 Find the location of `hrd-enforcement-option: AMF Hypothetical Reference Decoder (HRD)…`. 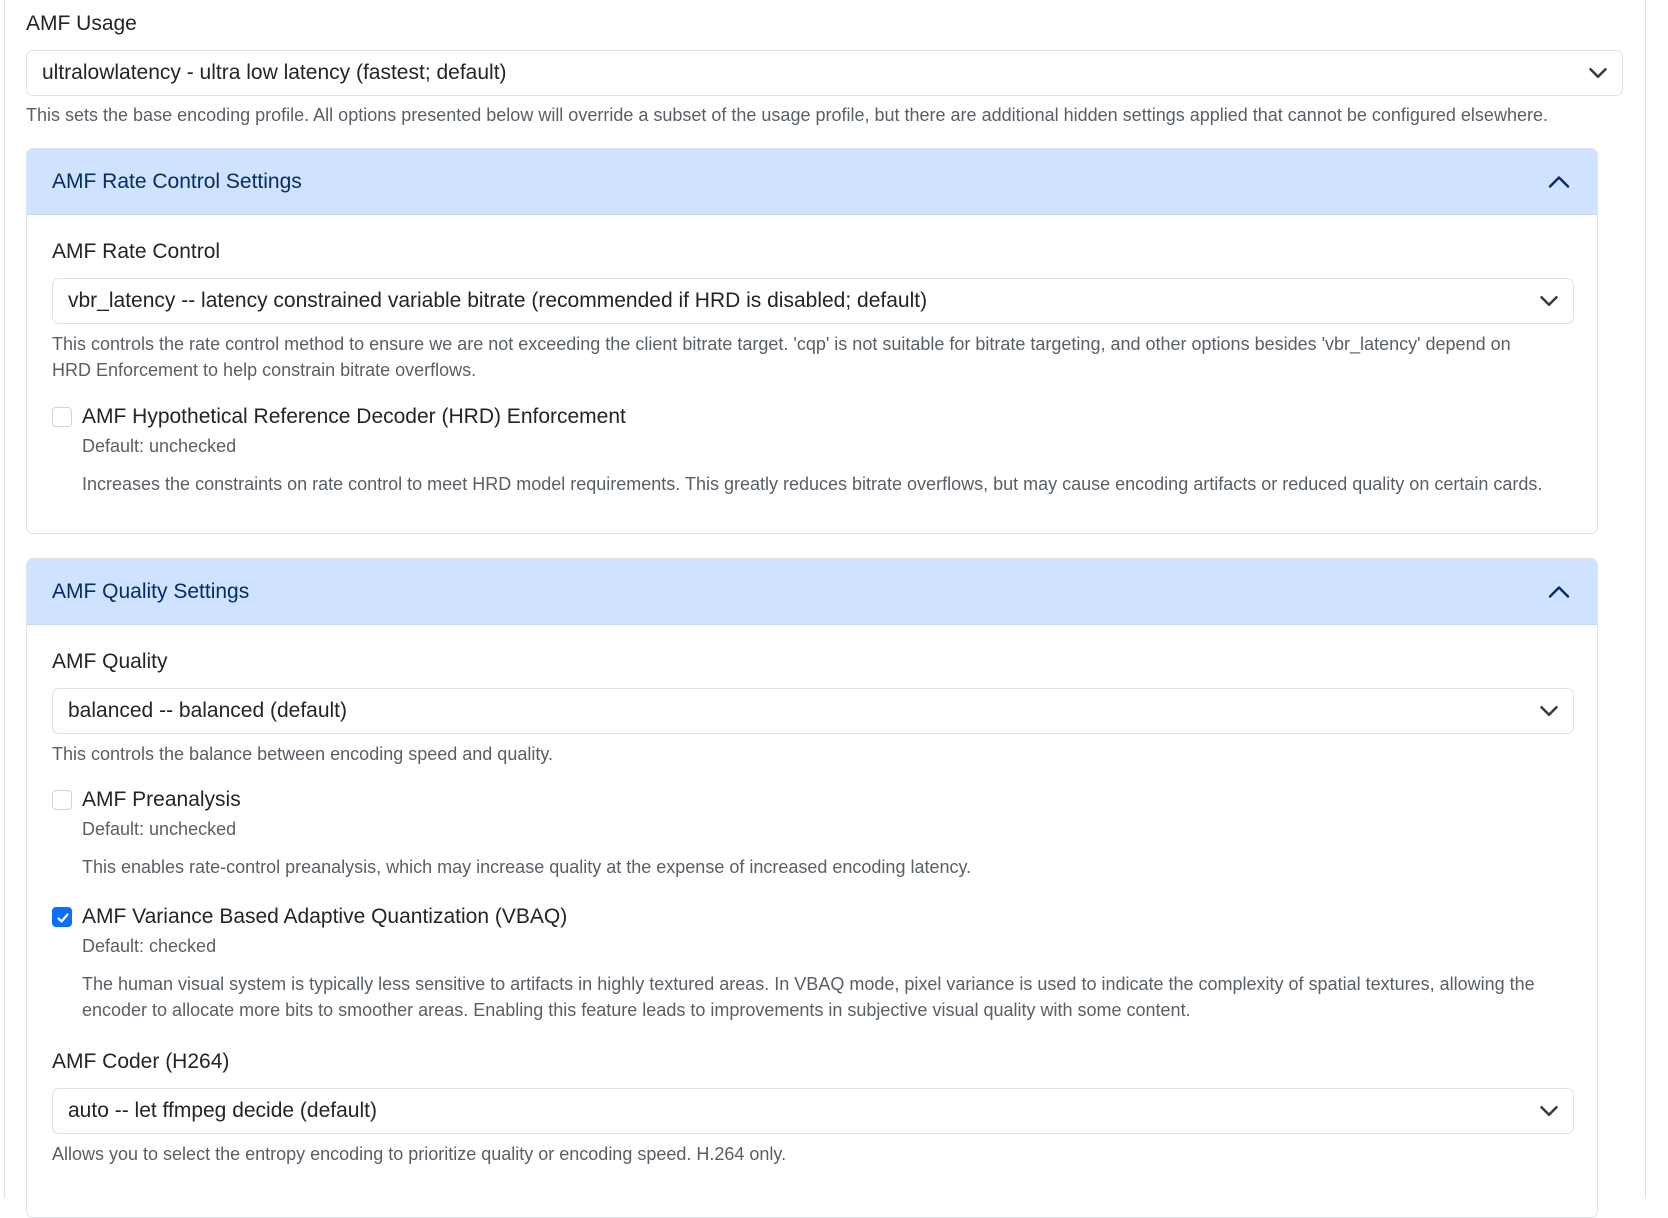

hrd-enforcement-option: AMF Hypothetical Reference Decoder (HRD)… is located at coordinates (817, 449).